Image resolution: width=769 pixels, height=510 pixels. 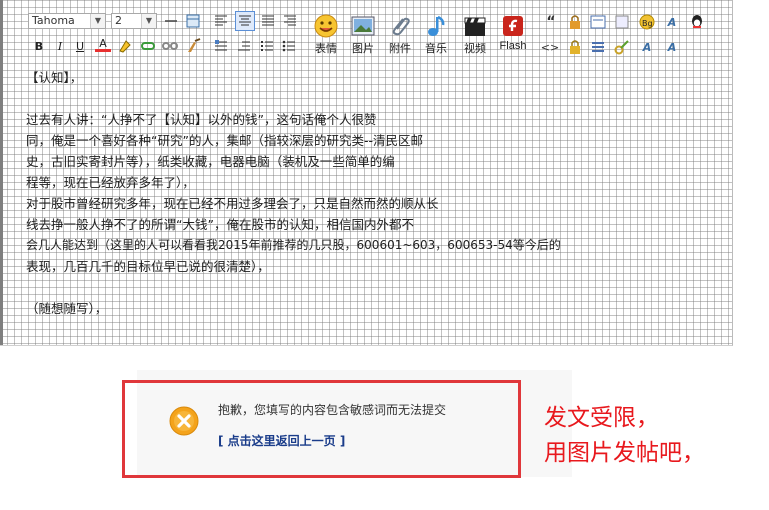 I want to click on align-center-icon, so click(x=245, y=21).